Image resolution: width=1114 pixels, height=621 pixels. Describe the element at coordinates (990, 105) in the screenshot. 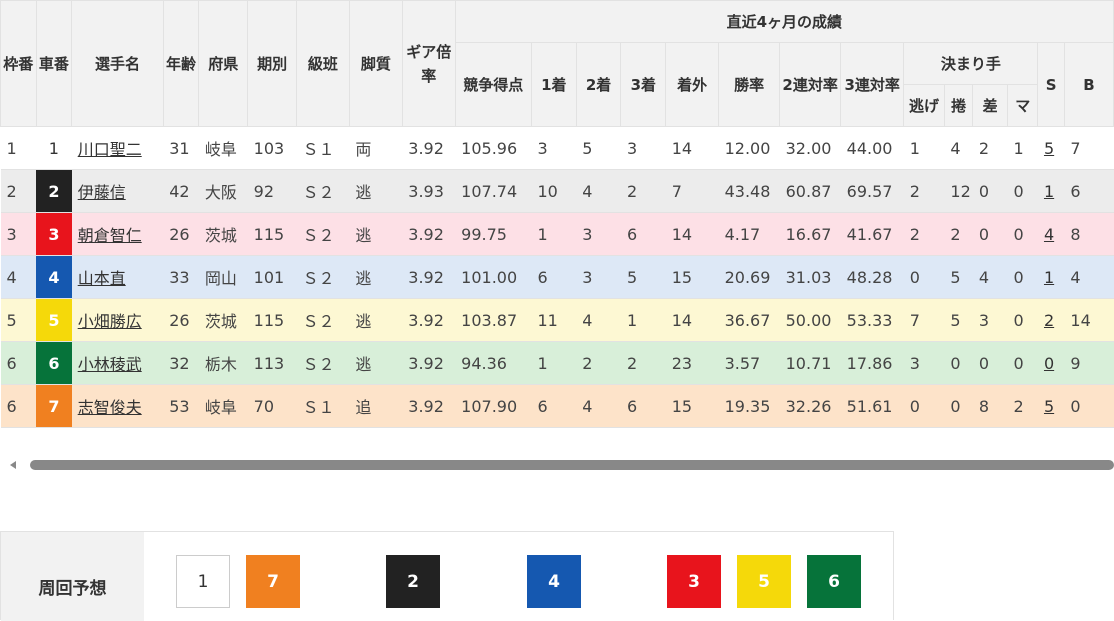

I see `header-sashi: 差` at that location.